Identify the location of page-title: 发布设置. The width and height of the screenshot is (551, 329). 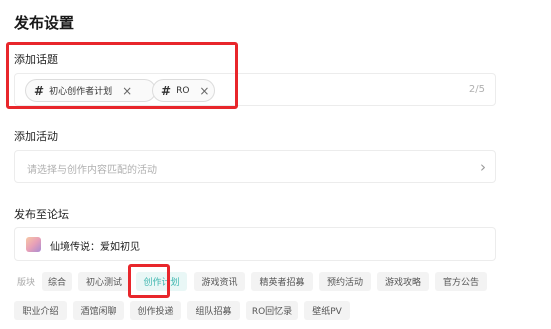
(44, 23).